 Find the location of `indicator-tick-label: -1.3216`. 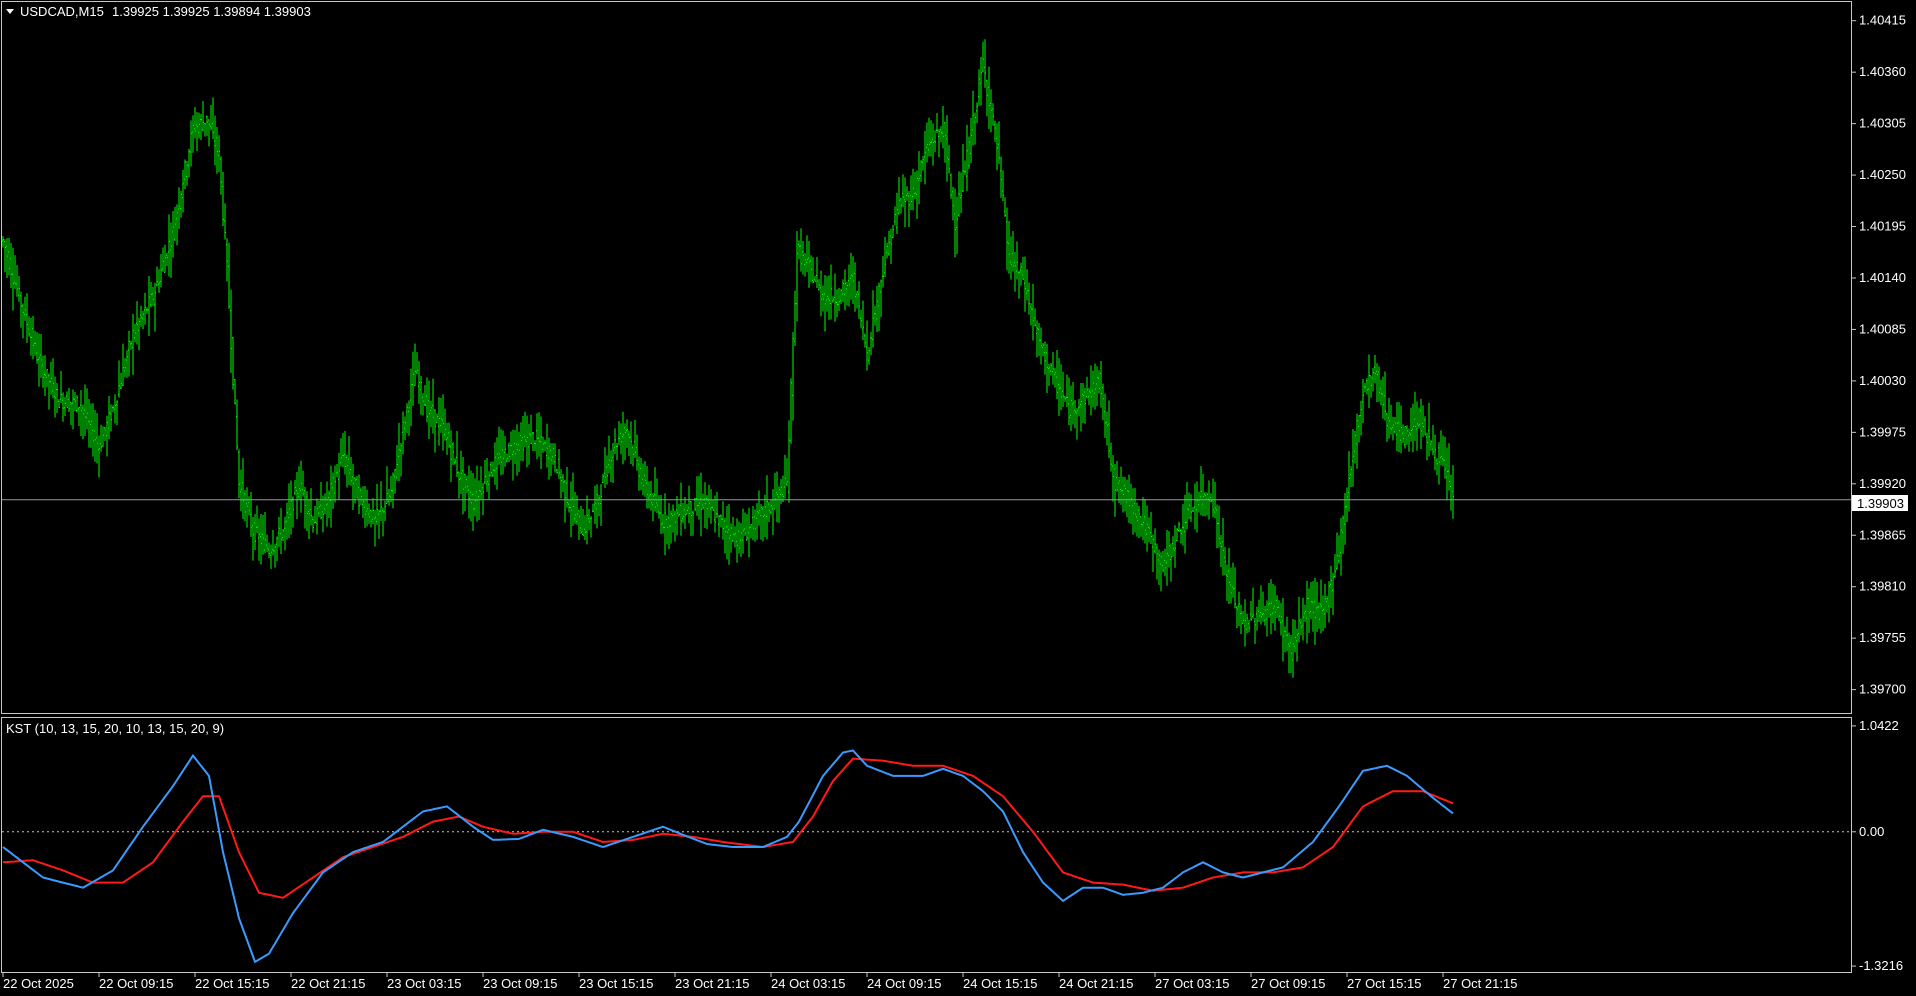

indicator-tick-label: -1.3216 is located at coordinates (1881, 965).